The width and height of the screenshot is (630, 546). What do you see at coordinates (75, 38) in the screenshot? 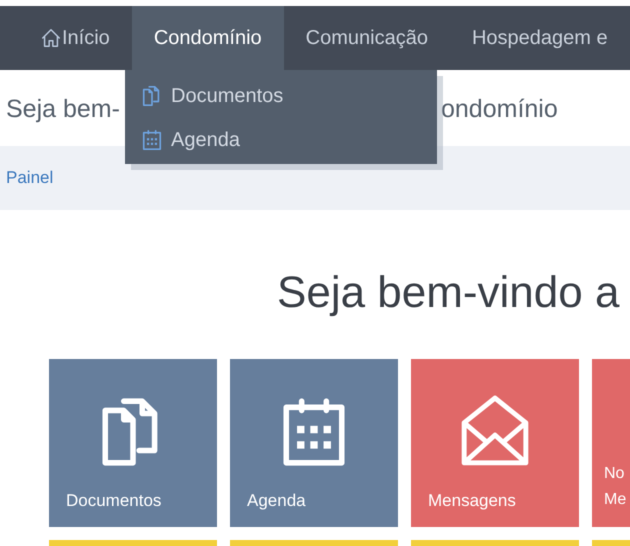
I see `nav-tab: Início` at bounding box center [75, 38].